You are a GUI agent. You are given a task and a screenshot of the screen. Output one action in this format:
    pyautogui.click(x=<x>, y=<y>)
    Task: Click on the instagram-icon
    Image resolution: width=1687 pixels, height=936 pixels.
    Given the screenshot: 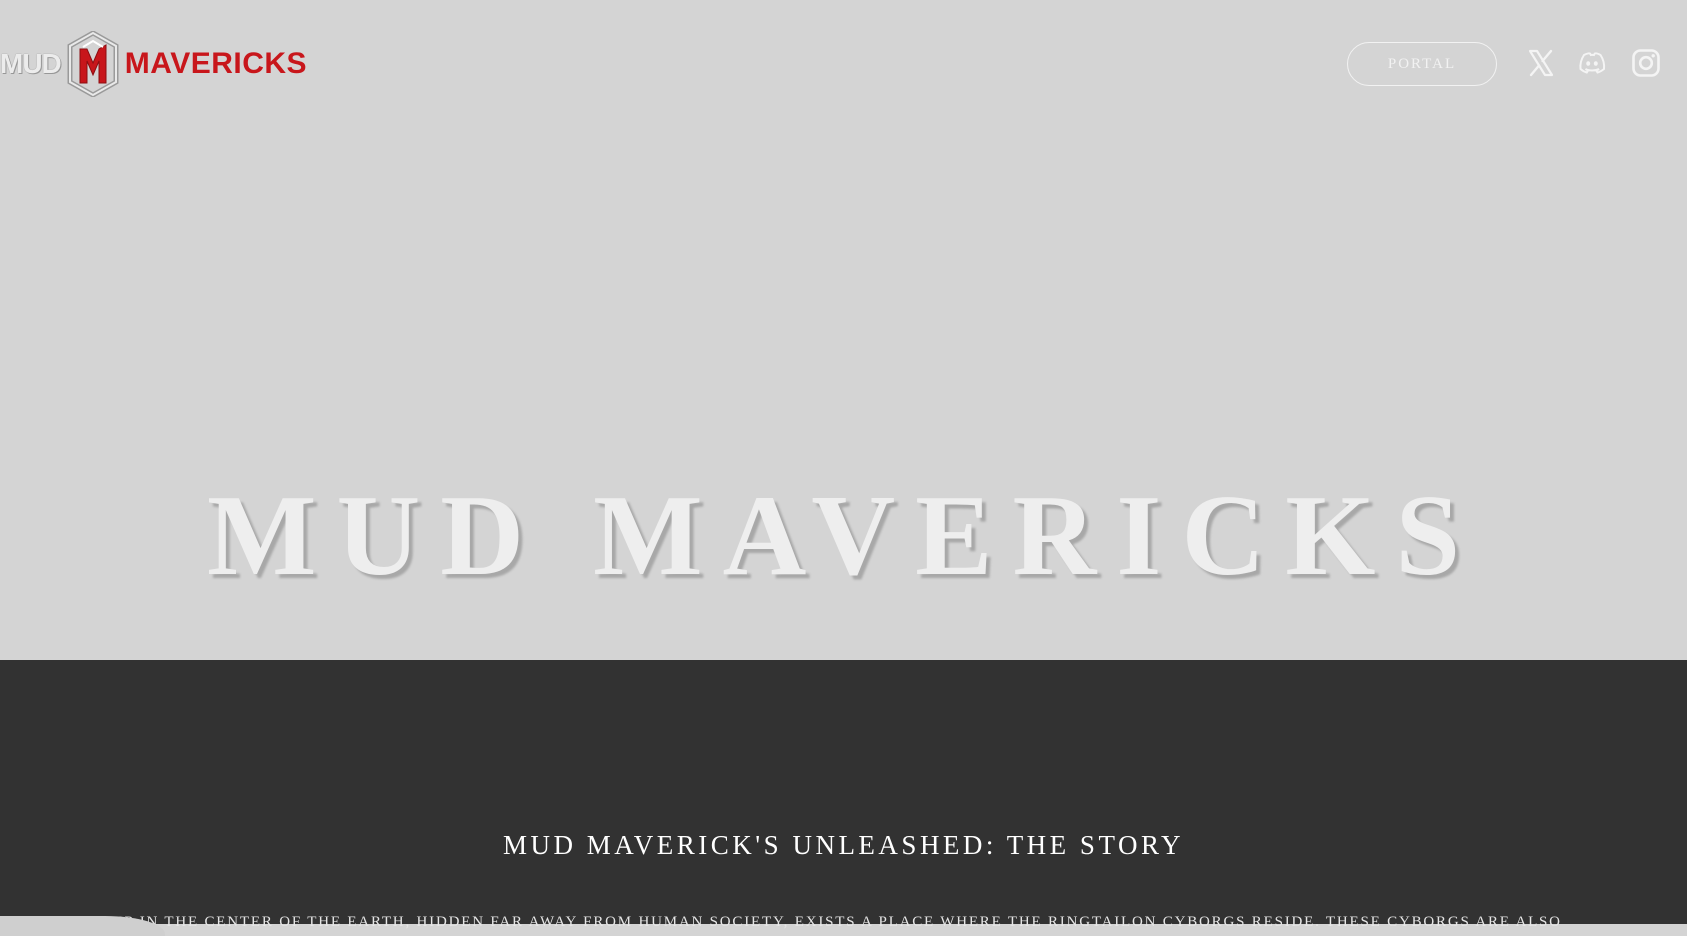 What is the action you would take?
    pyautogui.click(x=1646, y=63)
    